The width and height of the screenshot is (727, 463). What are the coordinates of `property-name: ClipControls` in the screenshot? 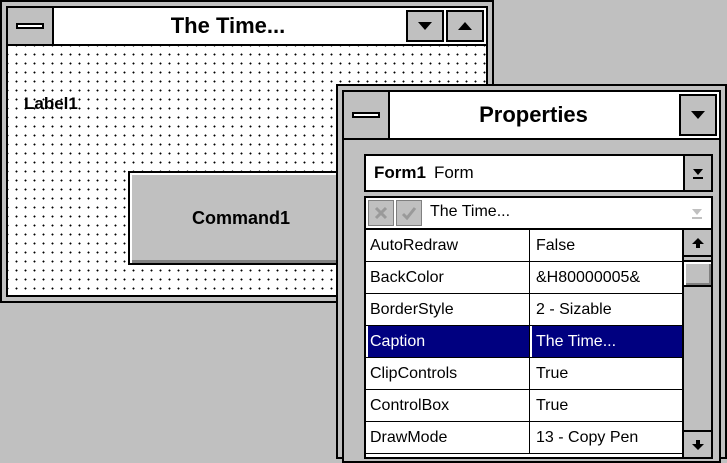 It's located at (449, 373).